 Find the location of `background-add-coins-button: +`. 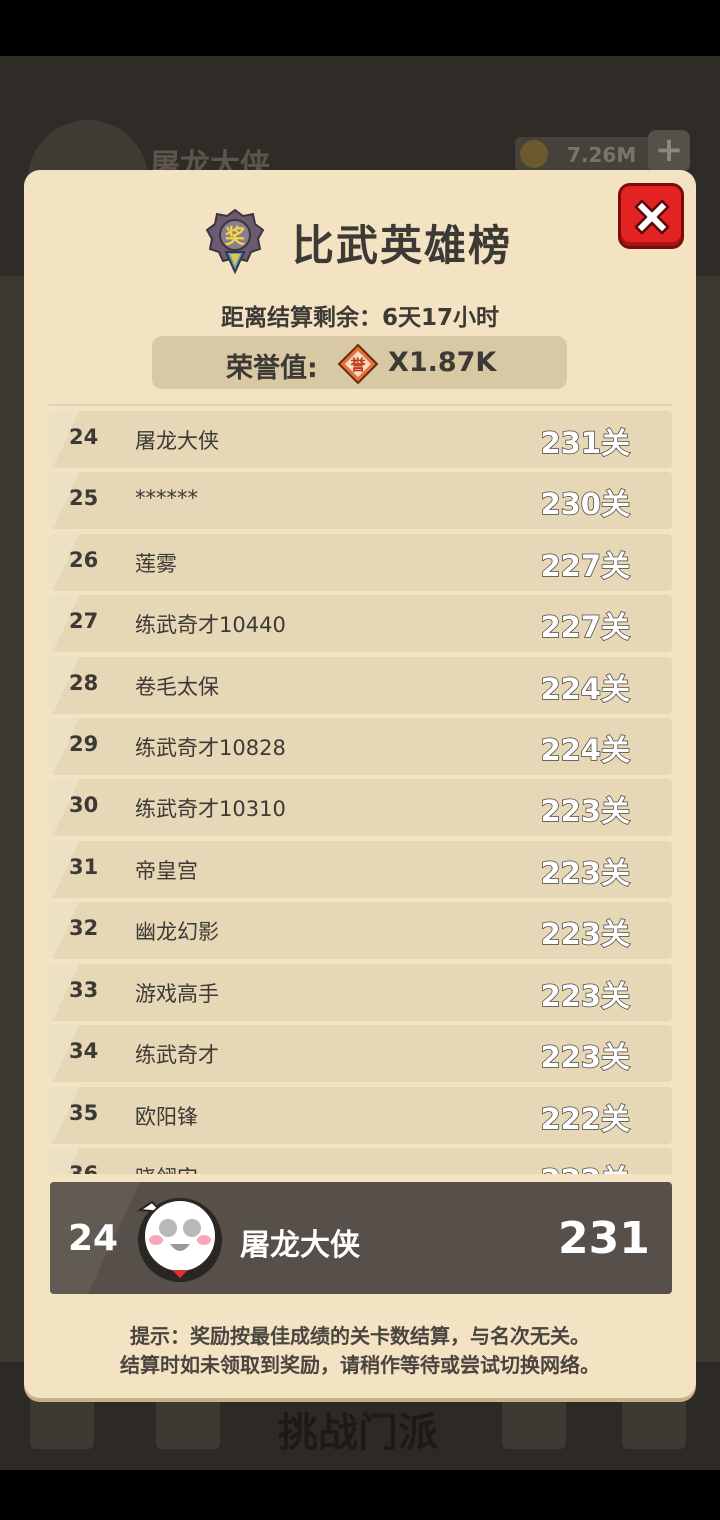

background-add-coins-button: + is located at coordinates (669, 151).